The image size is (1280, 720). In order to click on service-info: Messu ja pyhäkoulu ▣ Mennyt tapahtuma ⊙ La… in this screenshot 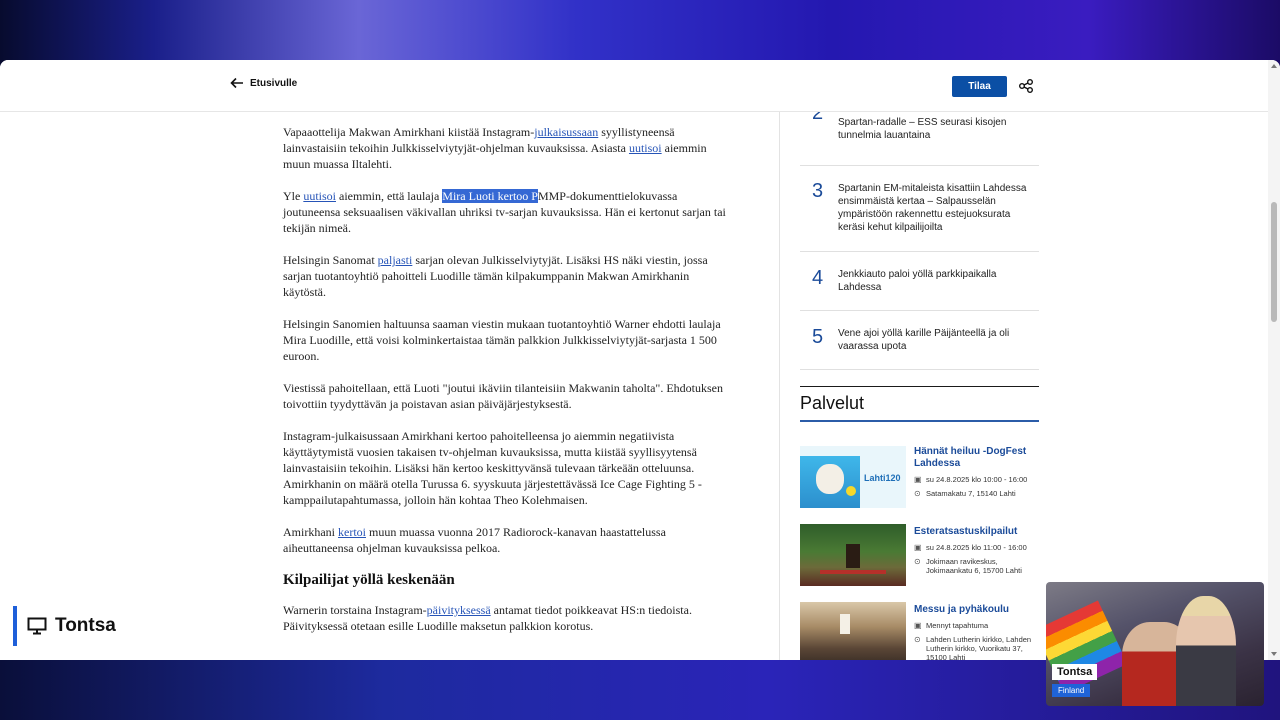, I will do `click(976, 632)`.